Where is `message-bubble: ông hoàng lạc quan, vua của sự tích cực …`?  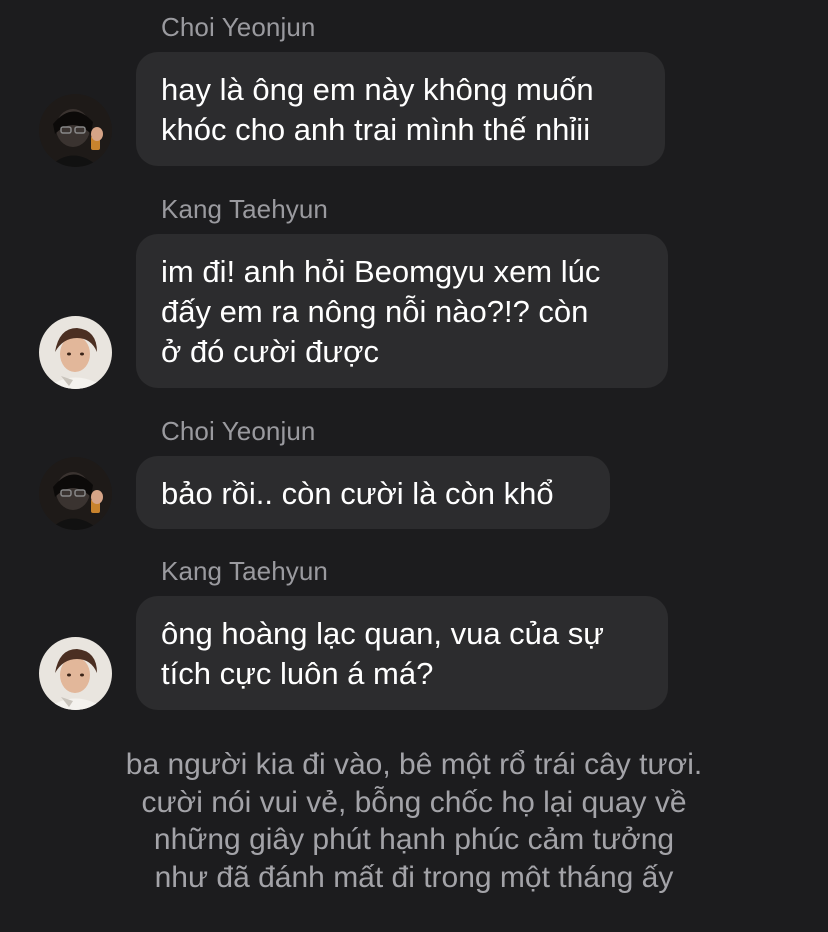
message-bubble: ông hoàng lạc quan, vua của sự tích cực … is located at coordinates (402, 653).